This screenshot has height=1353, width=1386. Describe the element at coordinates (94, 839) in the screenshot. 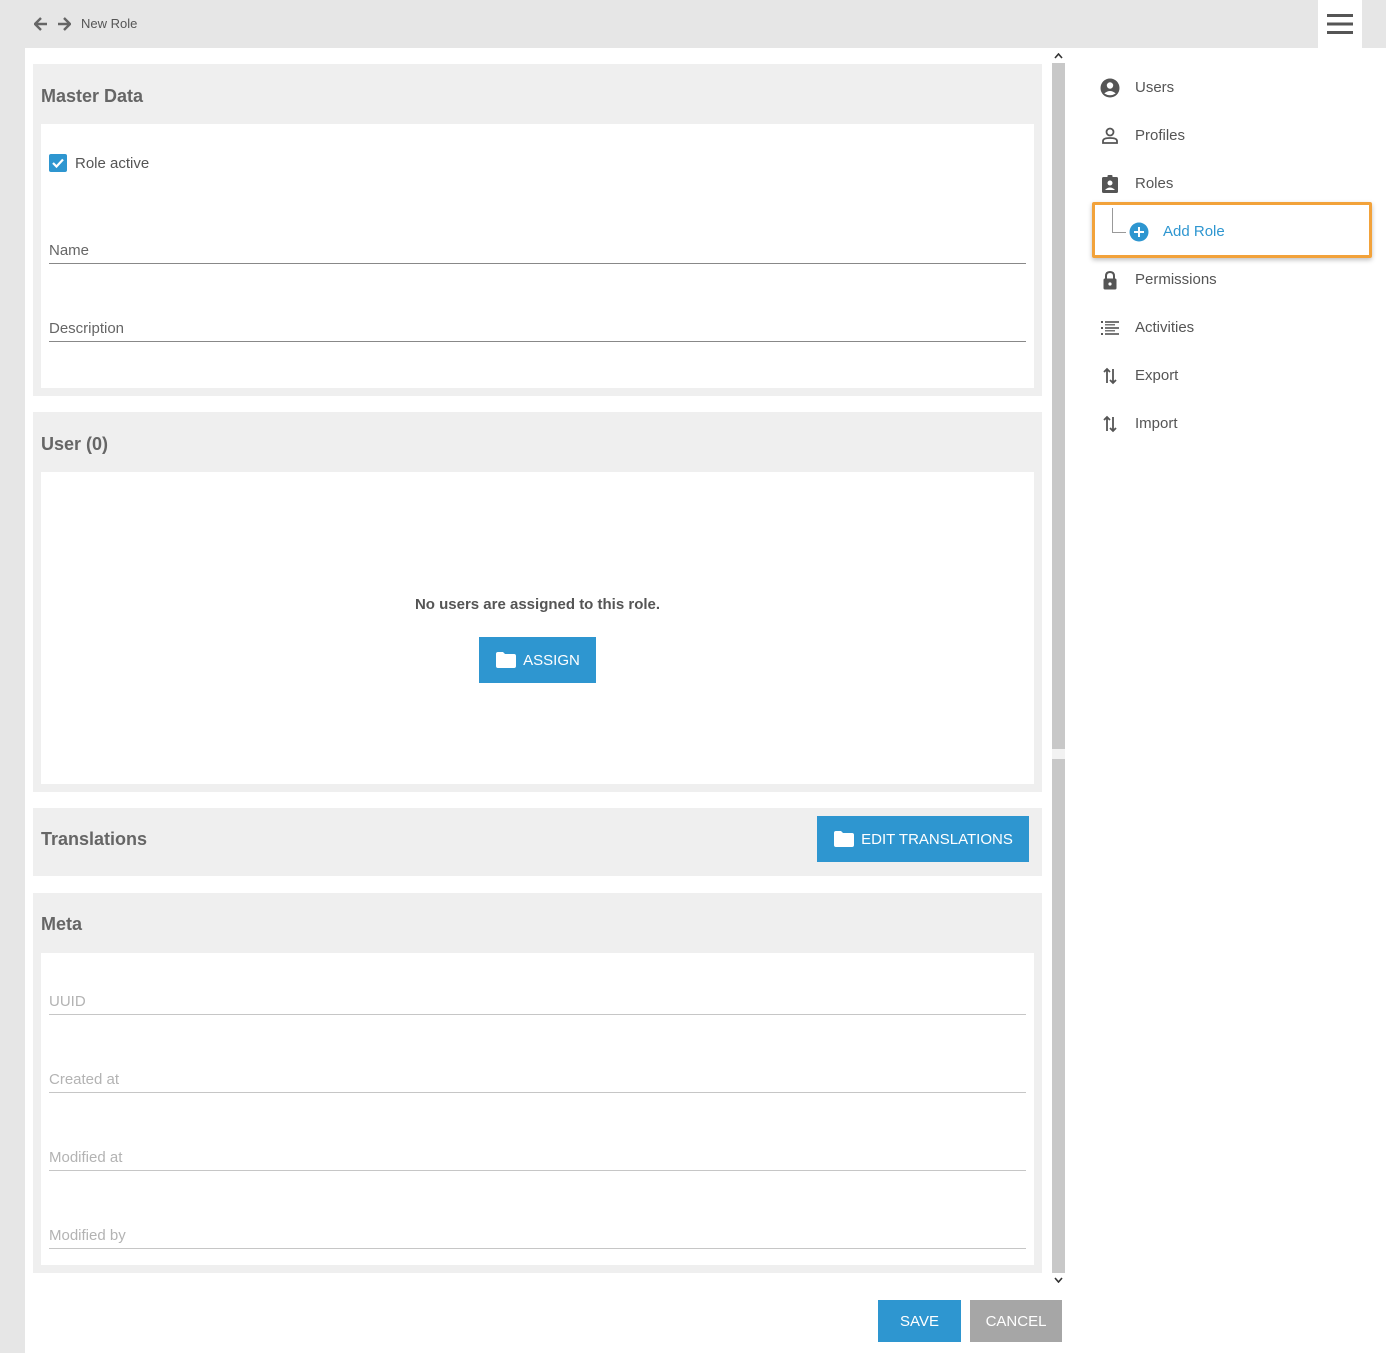

I see `section-title: Translations` at that location.